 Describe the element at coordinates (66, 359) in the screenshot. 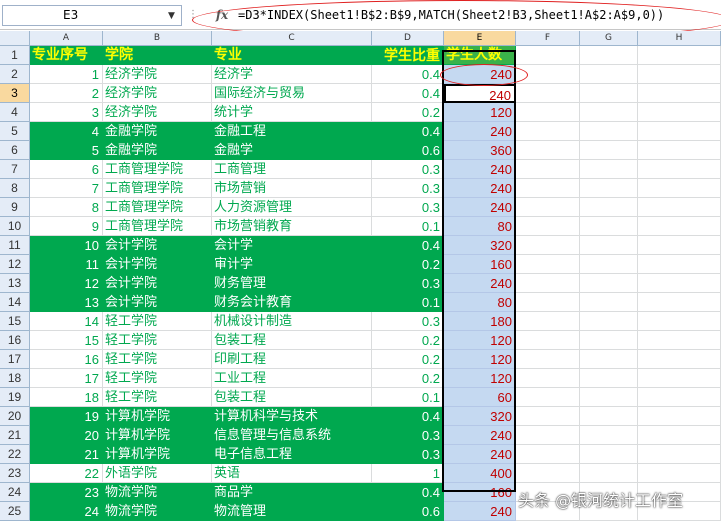

I see `cell-index: 16` at that location.